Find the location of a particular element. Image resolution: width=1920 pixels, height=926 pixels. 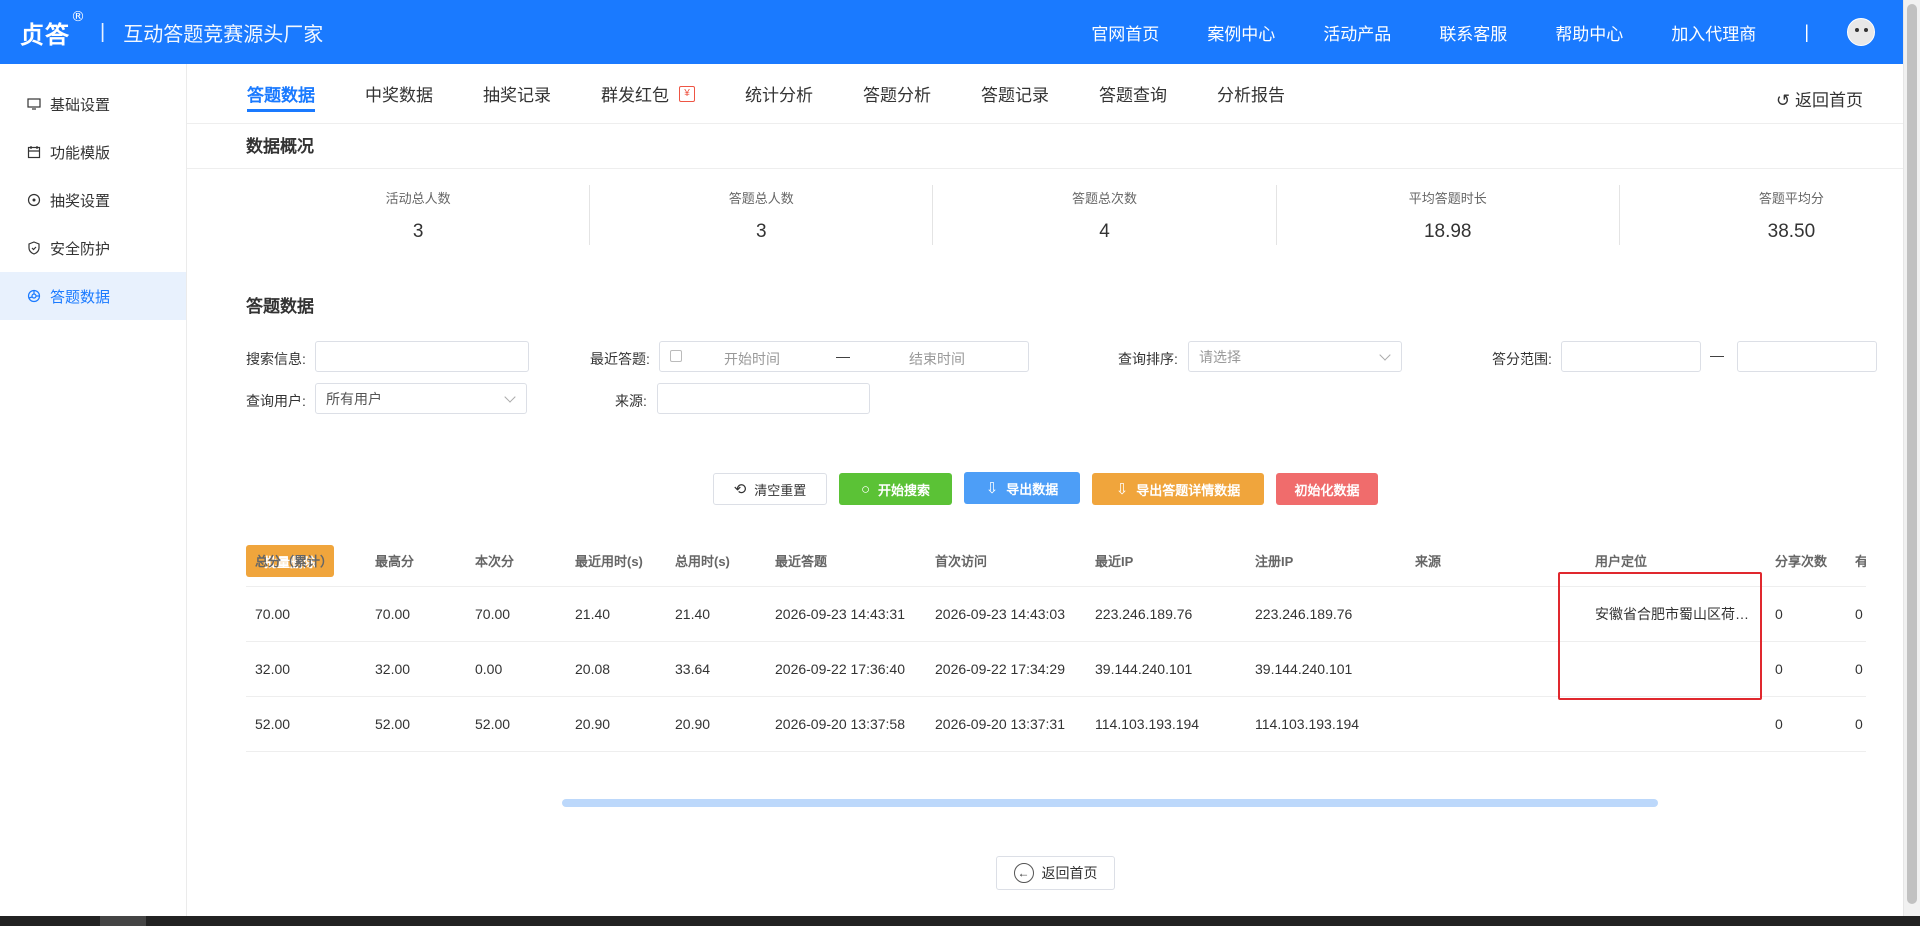

nav-products: 活动产品 is located at coordinates (1357, 32).